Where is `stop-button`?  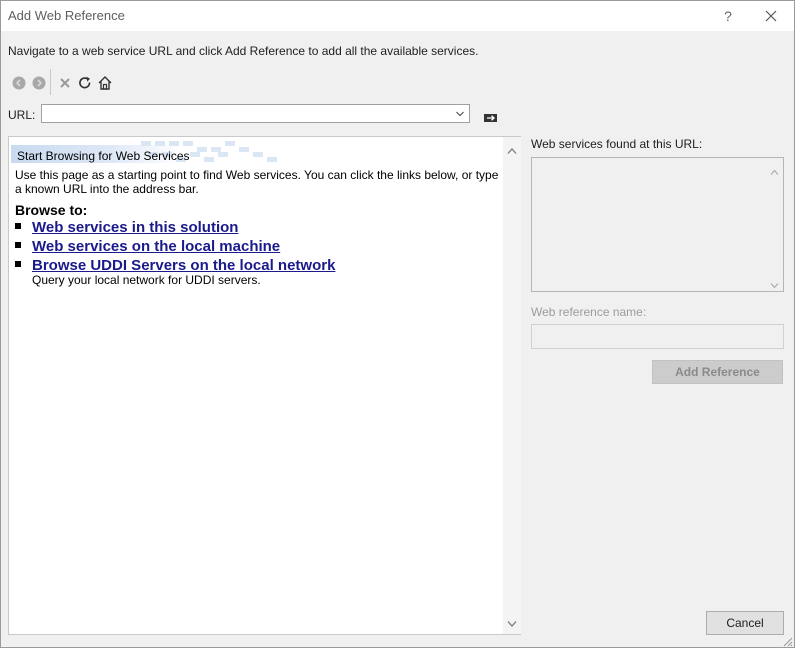
stop-button is located at coordinates (65, 83).